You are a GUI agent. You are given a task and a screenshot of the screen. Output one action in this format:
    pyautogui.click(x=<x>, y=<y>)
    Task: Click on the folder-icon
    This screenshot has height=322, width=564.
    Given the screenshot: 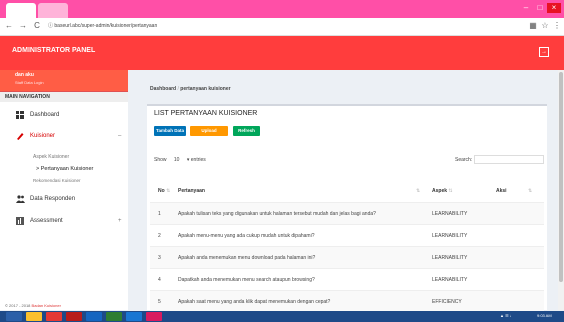 What is the action you would take?
    pyautogui.click(x=34, y=316)
    